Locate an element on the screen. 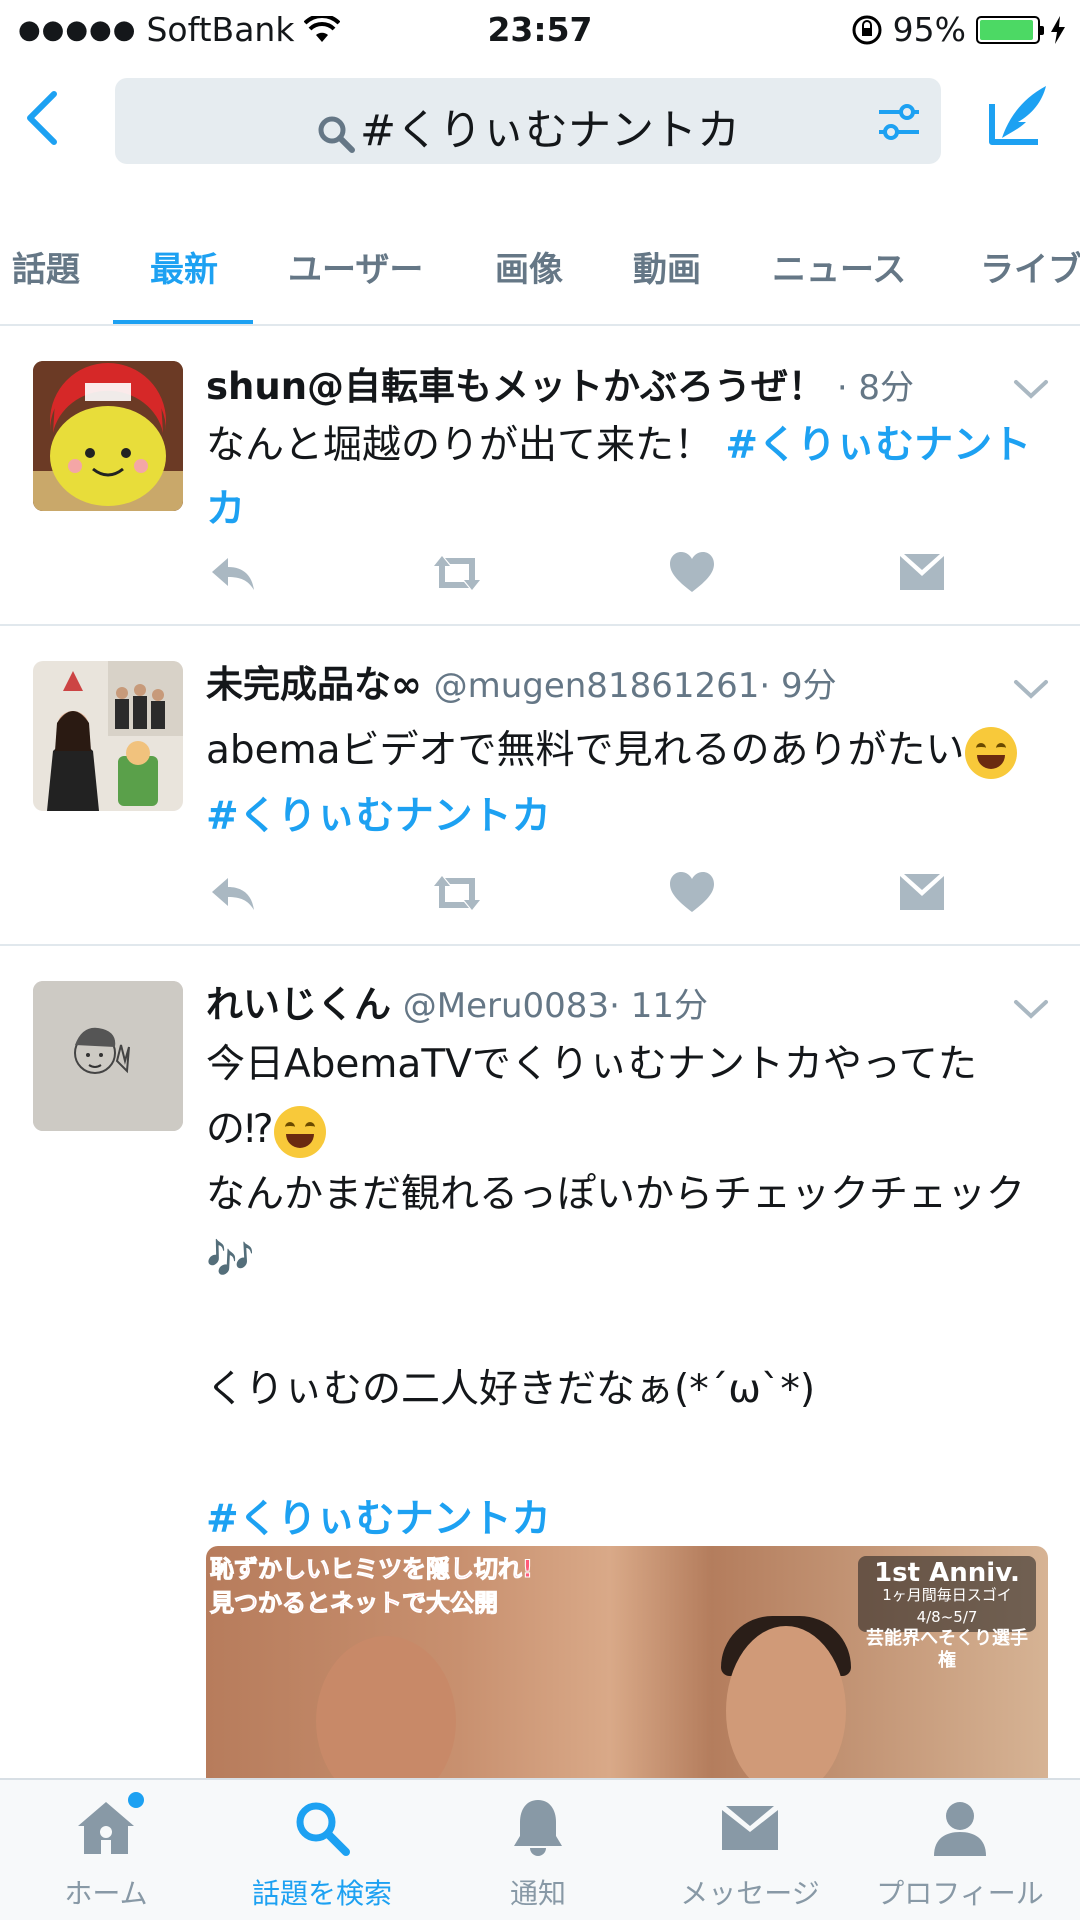  tweet-text-body: なんと堀越のりが出て来た！ is located at coordinates (466, 445).